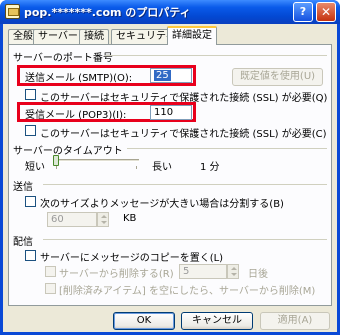  What do you see at coordinates (162, 167) in the screenshot?
I see `timeout-long-label: 長い` at bounding box center [162, 167].